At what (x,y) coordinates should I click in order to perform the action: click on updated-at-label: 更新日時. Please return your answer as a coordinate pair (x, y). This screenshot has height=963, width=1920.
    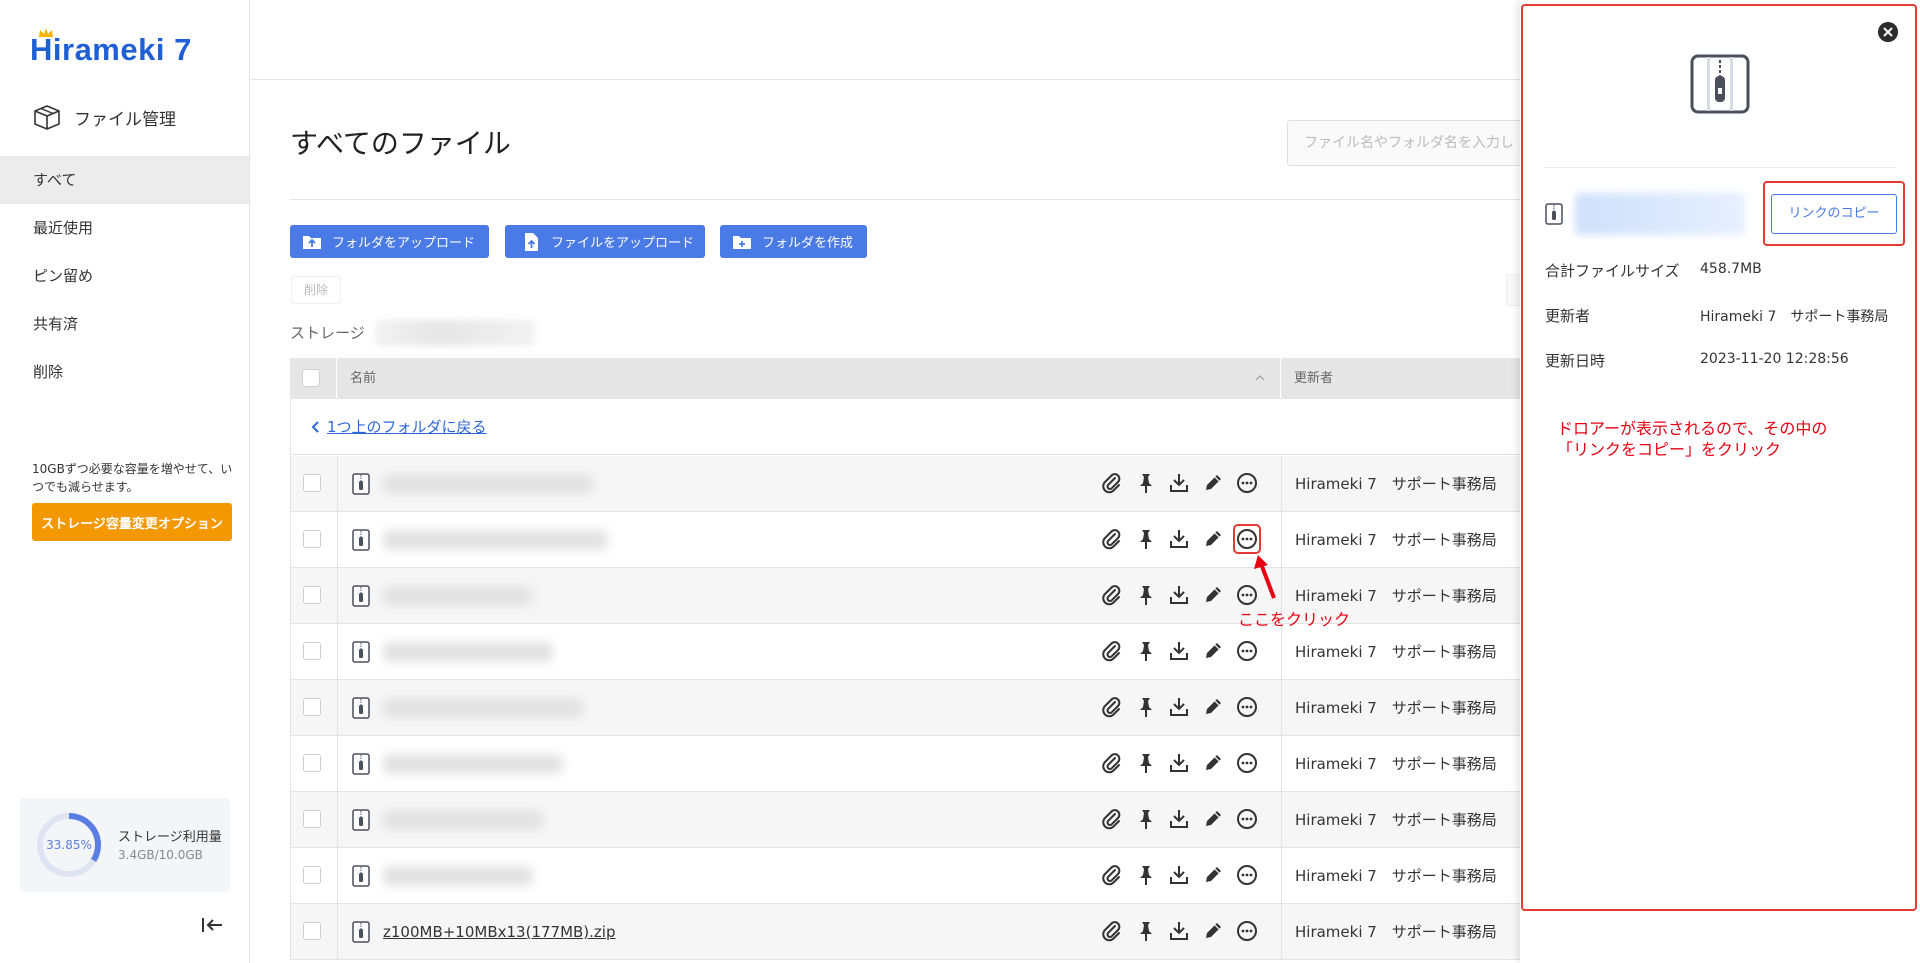
    Looking at the image, I should click on (1575, 361).